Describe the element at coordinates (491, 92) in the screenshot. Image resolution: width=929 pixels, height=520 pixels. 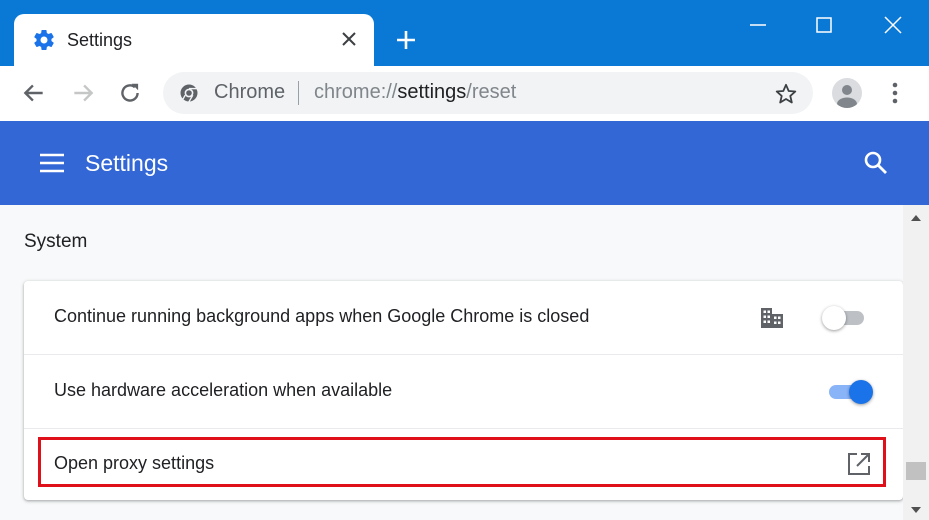
I see `url-path: /reset` at that location.